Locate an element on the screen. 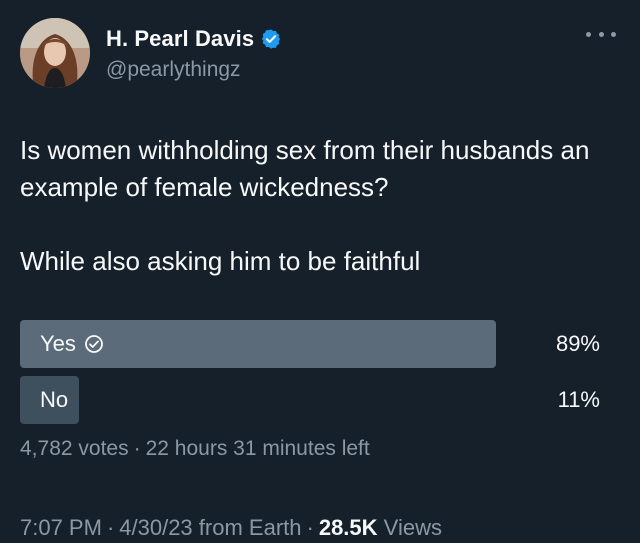 This screenshot has width=640, height=543. poll-meta: 4,782 votes · 22 hours 31 minutes left is located at coordinates (195, 449).